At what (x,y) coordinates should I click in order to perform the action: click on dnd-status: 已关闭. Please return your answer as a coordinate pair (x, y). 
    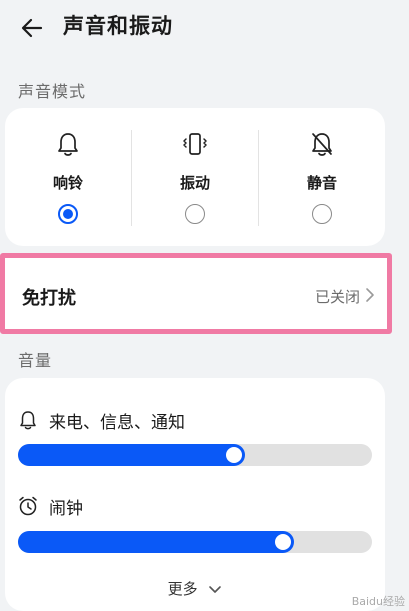
    Looking at the image, I should click on (337, 297).